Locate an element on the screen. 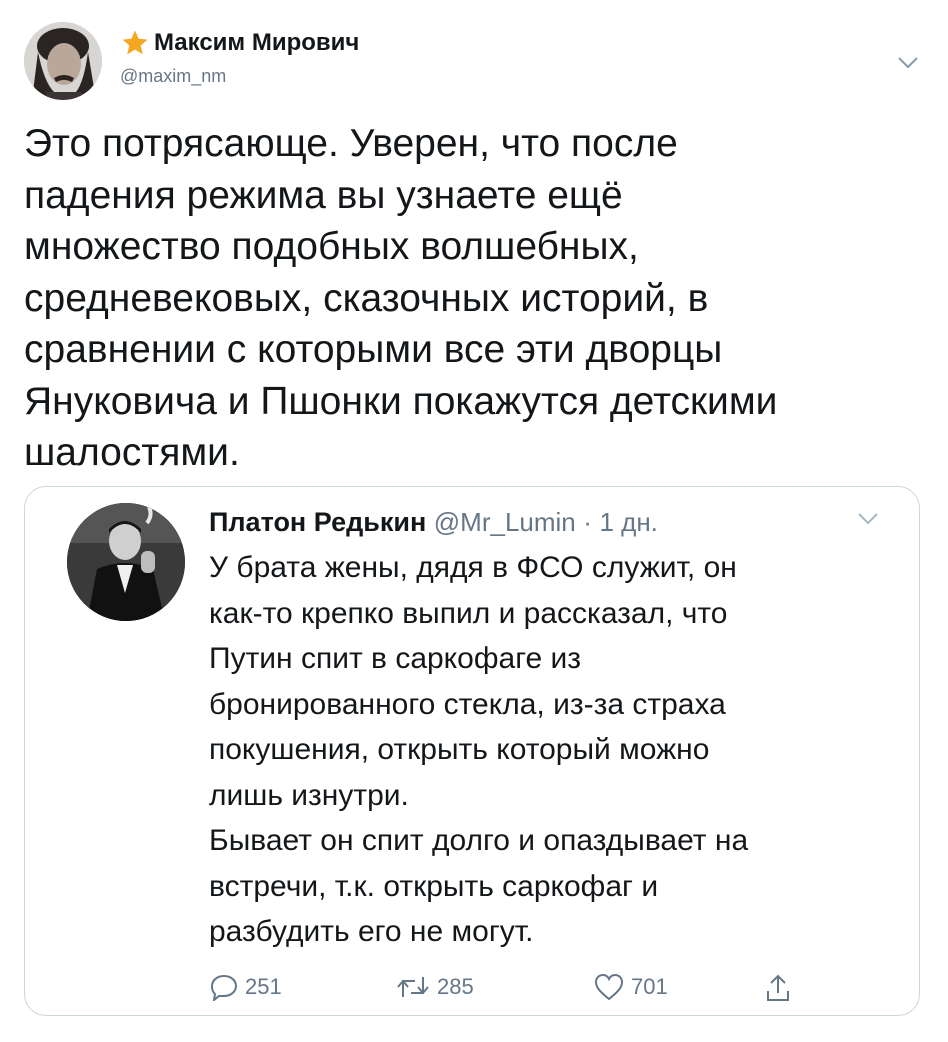  author-avatar is located at coordinates (63, 61).